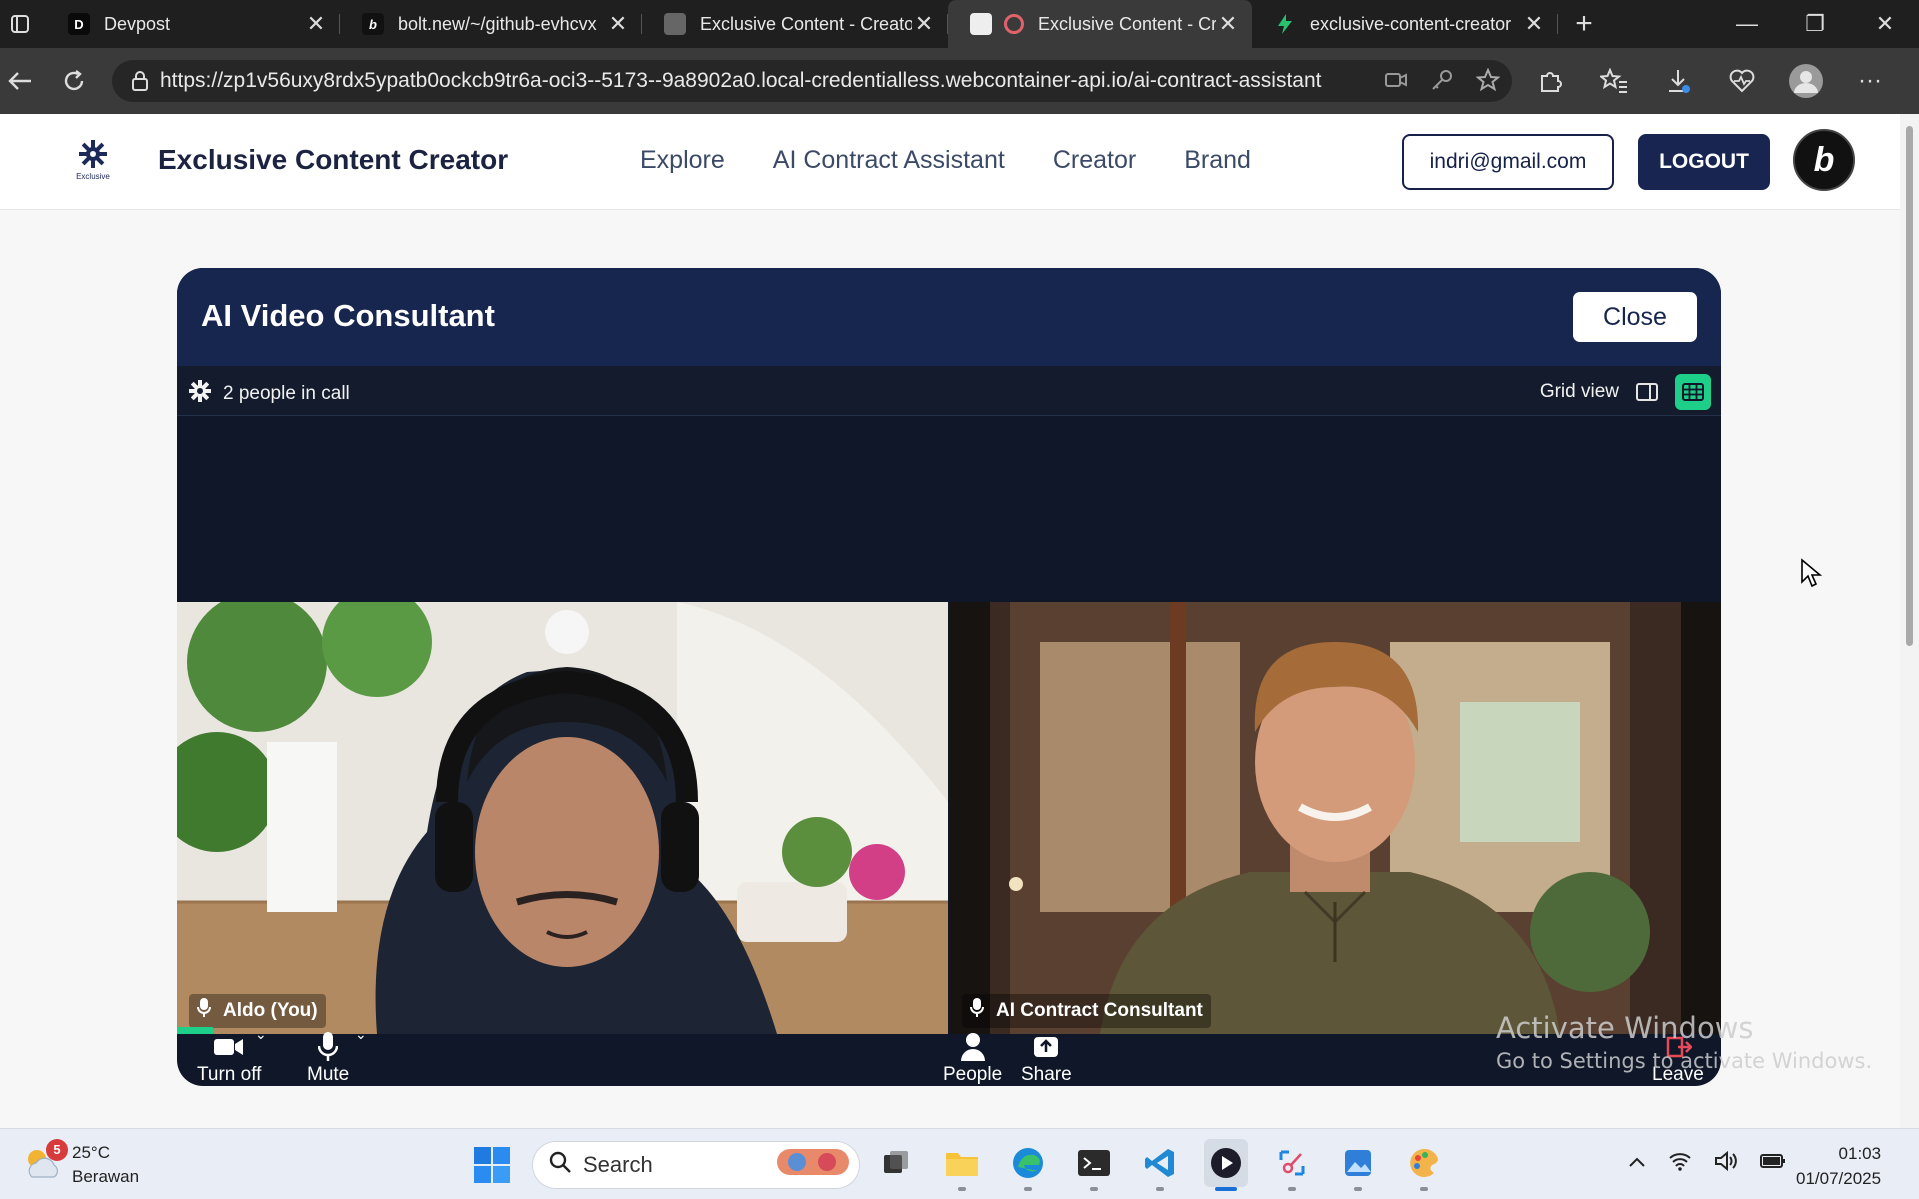 This screenshot has height=1199, width=1919. I want to click on reload-icon, so click(74, 81).